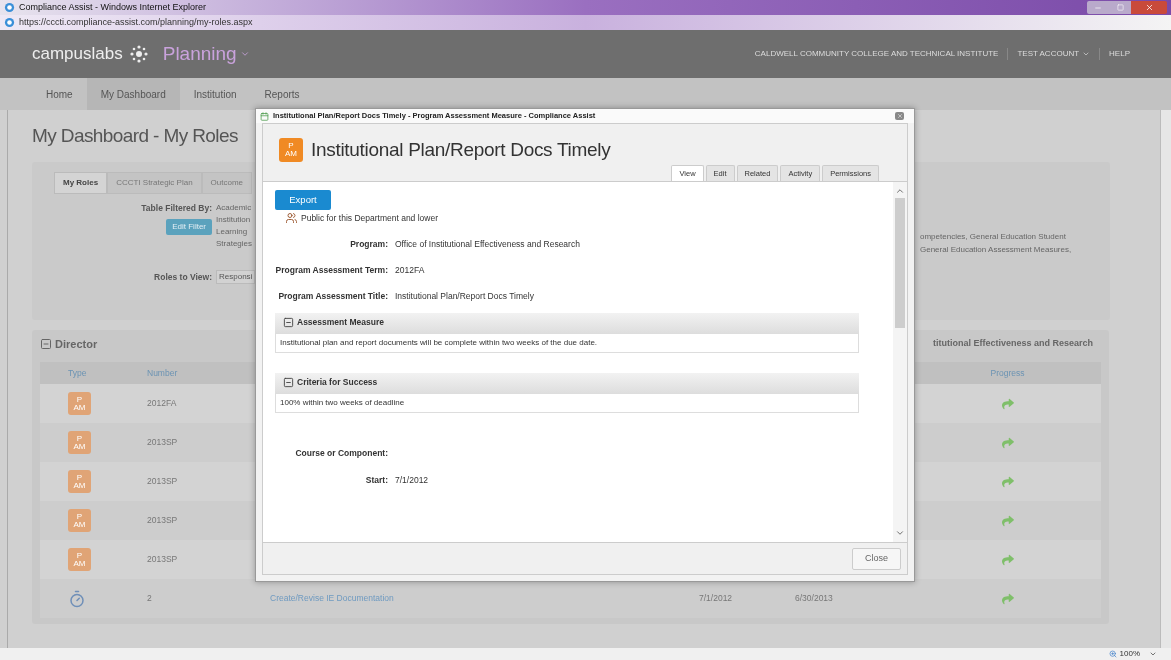  I want to click on dialog-title: Institutional Plan/Report Docs Timely, so click(461, 150).